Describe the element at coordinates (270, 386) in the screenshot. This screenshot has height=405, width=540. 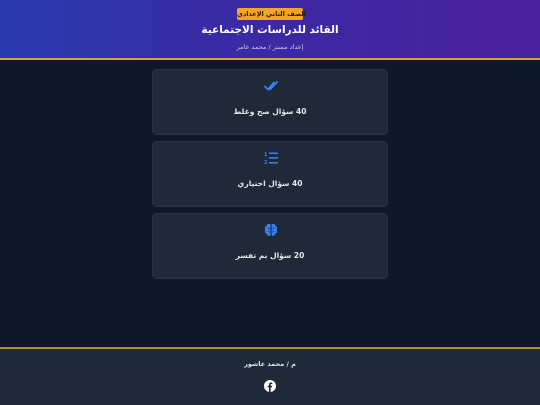
I see `facebook-icon` at that location.